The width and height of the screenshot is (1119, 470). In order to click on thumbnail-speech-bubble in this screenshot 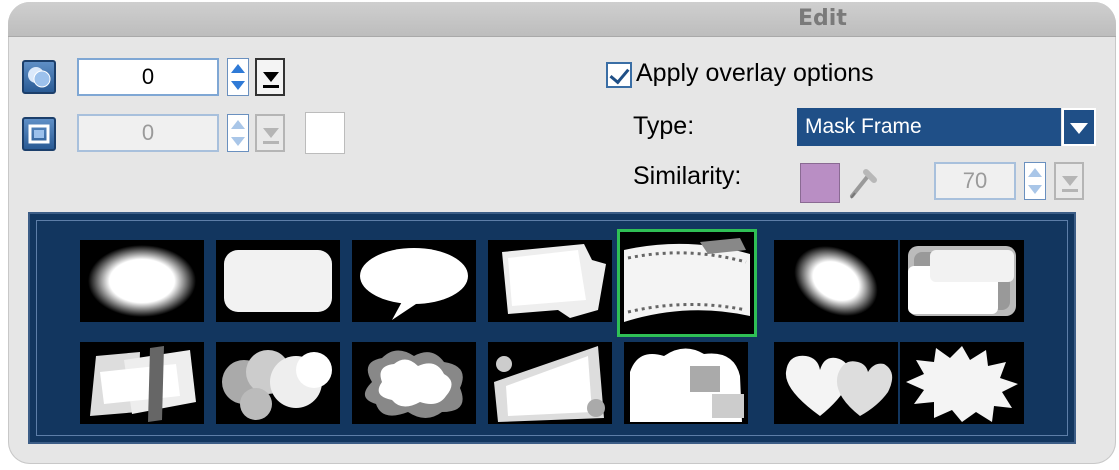, I will do `click(414, 281)`.